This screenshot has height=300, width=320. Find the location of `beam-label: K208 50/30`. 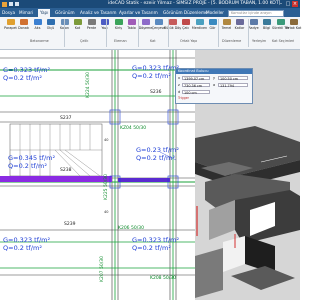

beam-label: K208 50/30 is located at coordinates (163, 278).